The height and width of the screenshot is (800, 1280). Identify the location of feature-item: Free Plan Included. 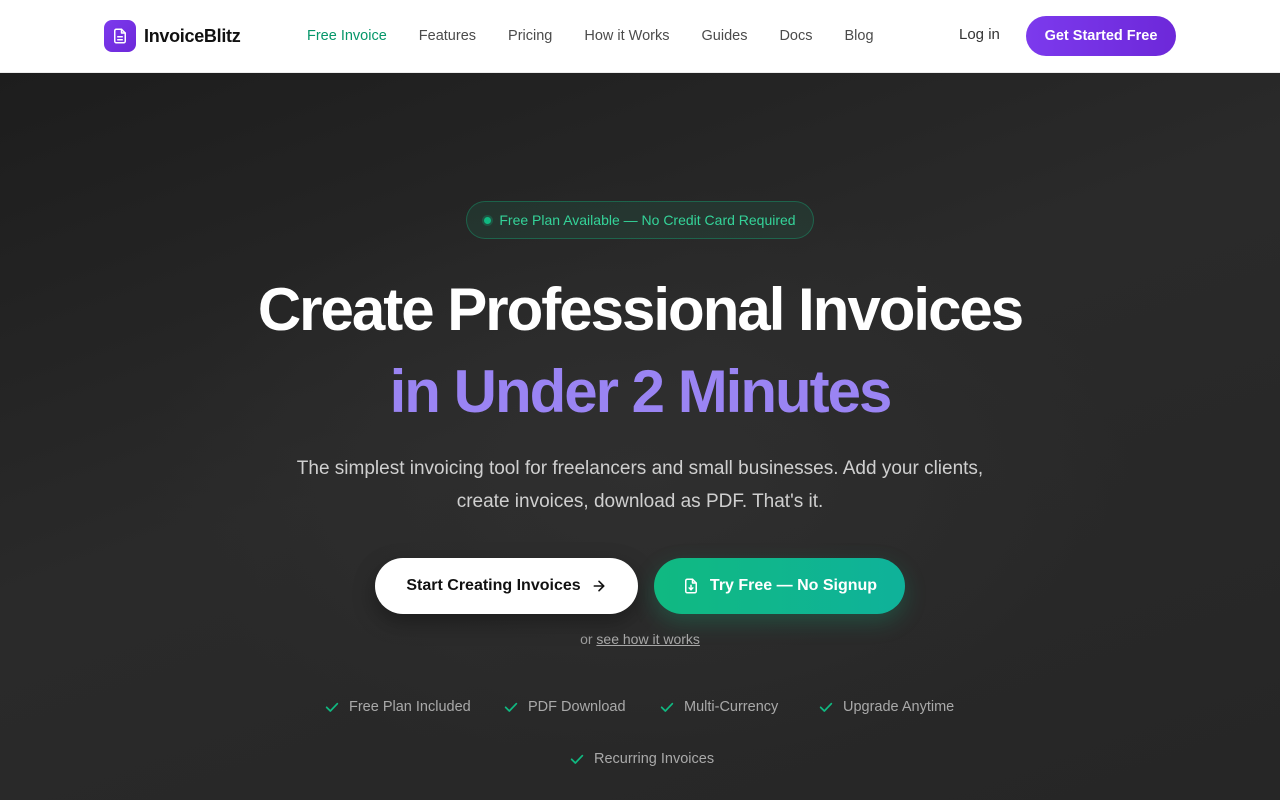
(397, 707).